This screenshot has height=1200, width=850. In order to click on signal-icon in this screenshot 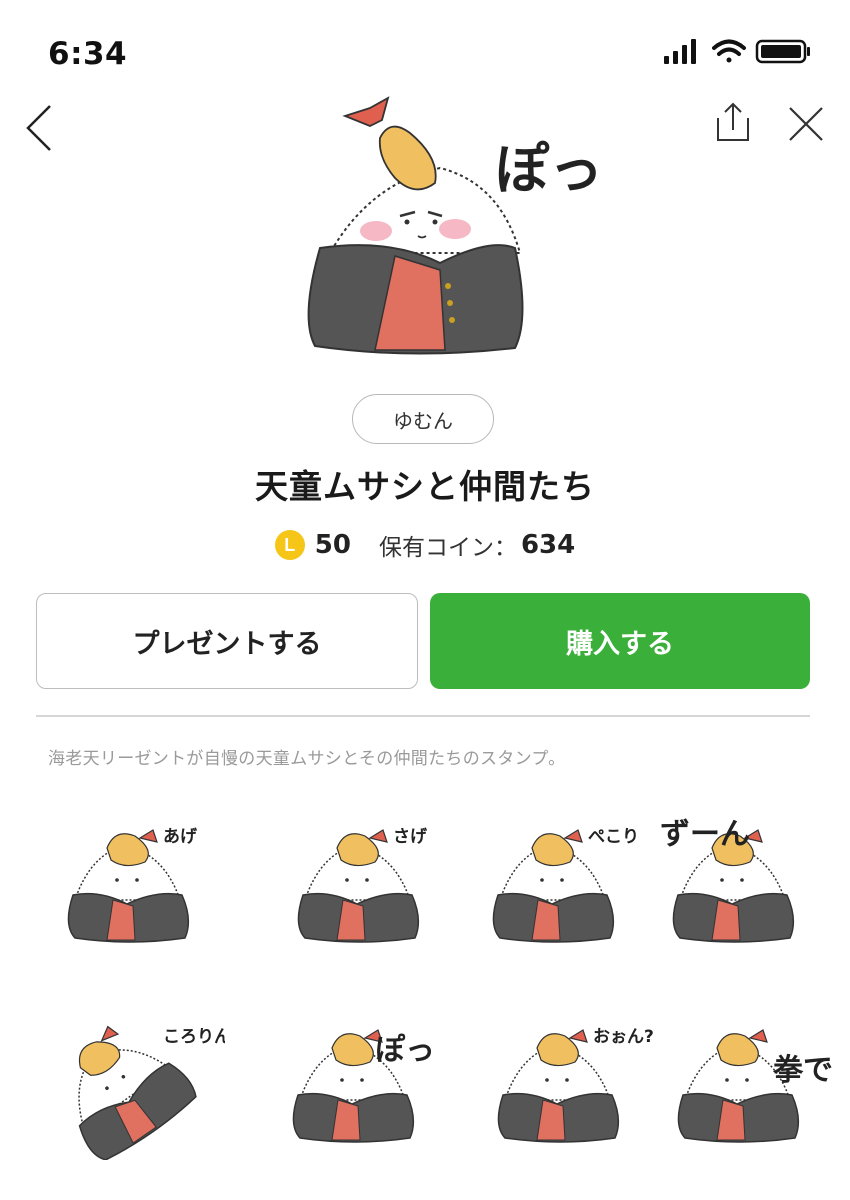, I will do `click(680, 51)`.